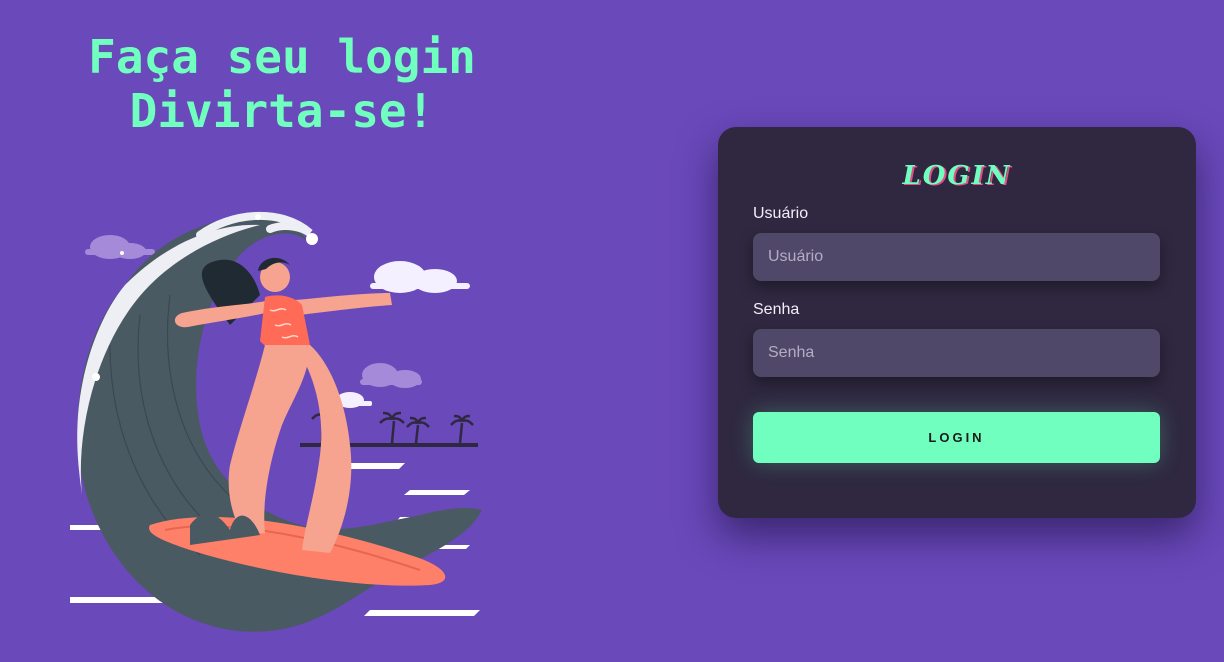 The width and height of the screenshot is (1224, 662). I want to click on hero-heading: Faça seu login Divirta-se!, so click(282, 84).